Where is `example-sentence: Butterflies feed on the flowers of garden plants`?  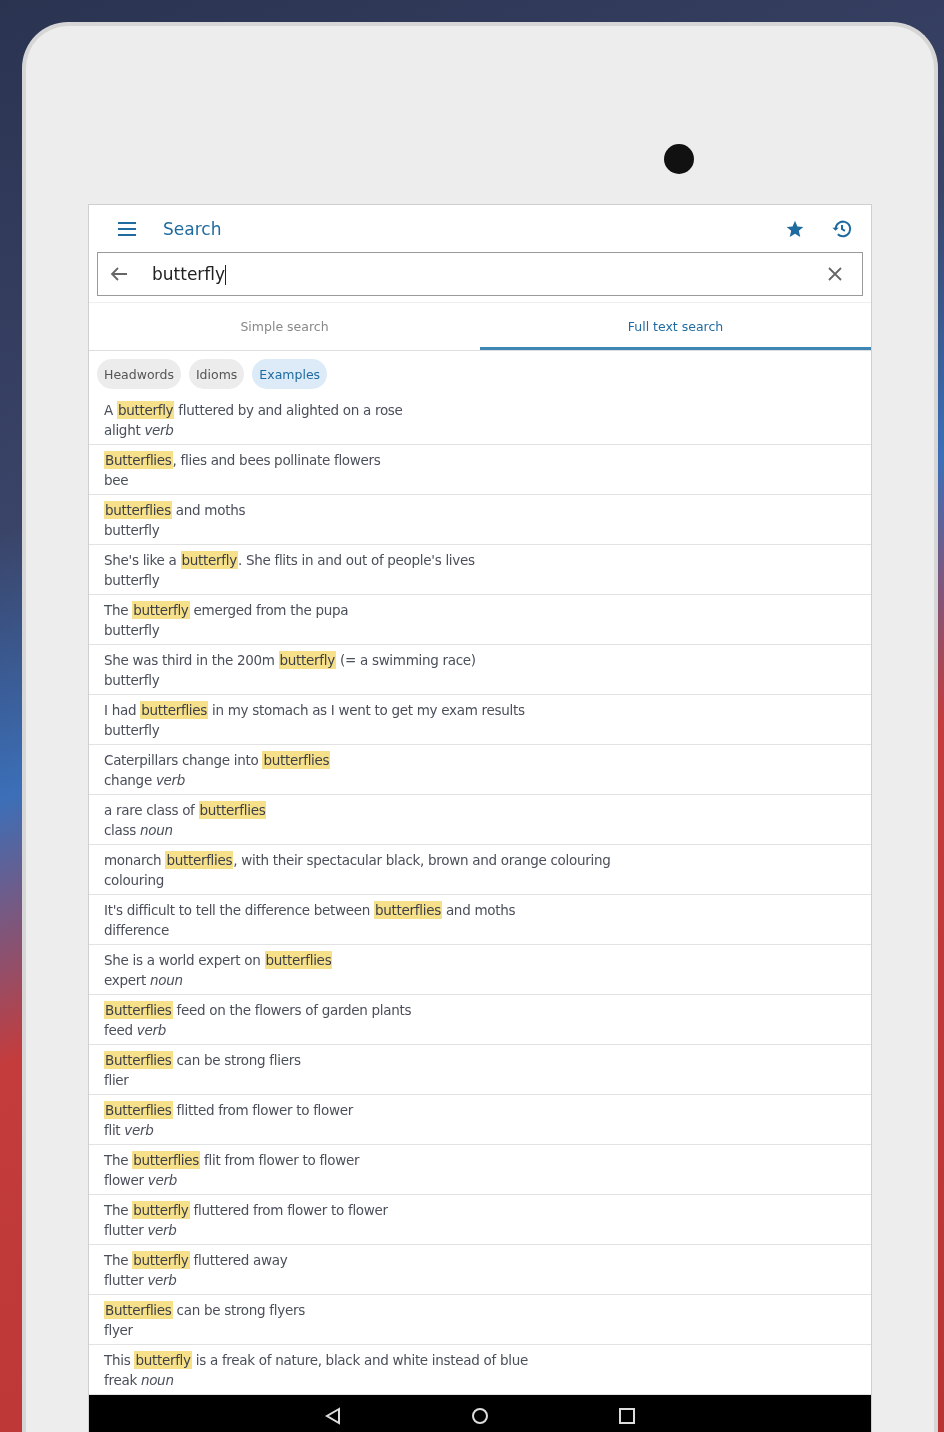
example-sentence: Butterflies feed on the flowers of garden plants is located at coordinates (258, 1010).